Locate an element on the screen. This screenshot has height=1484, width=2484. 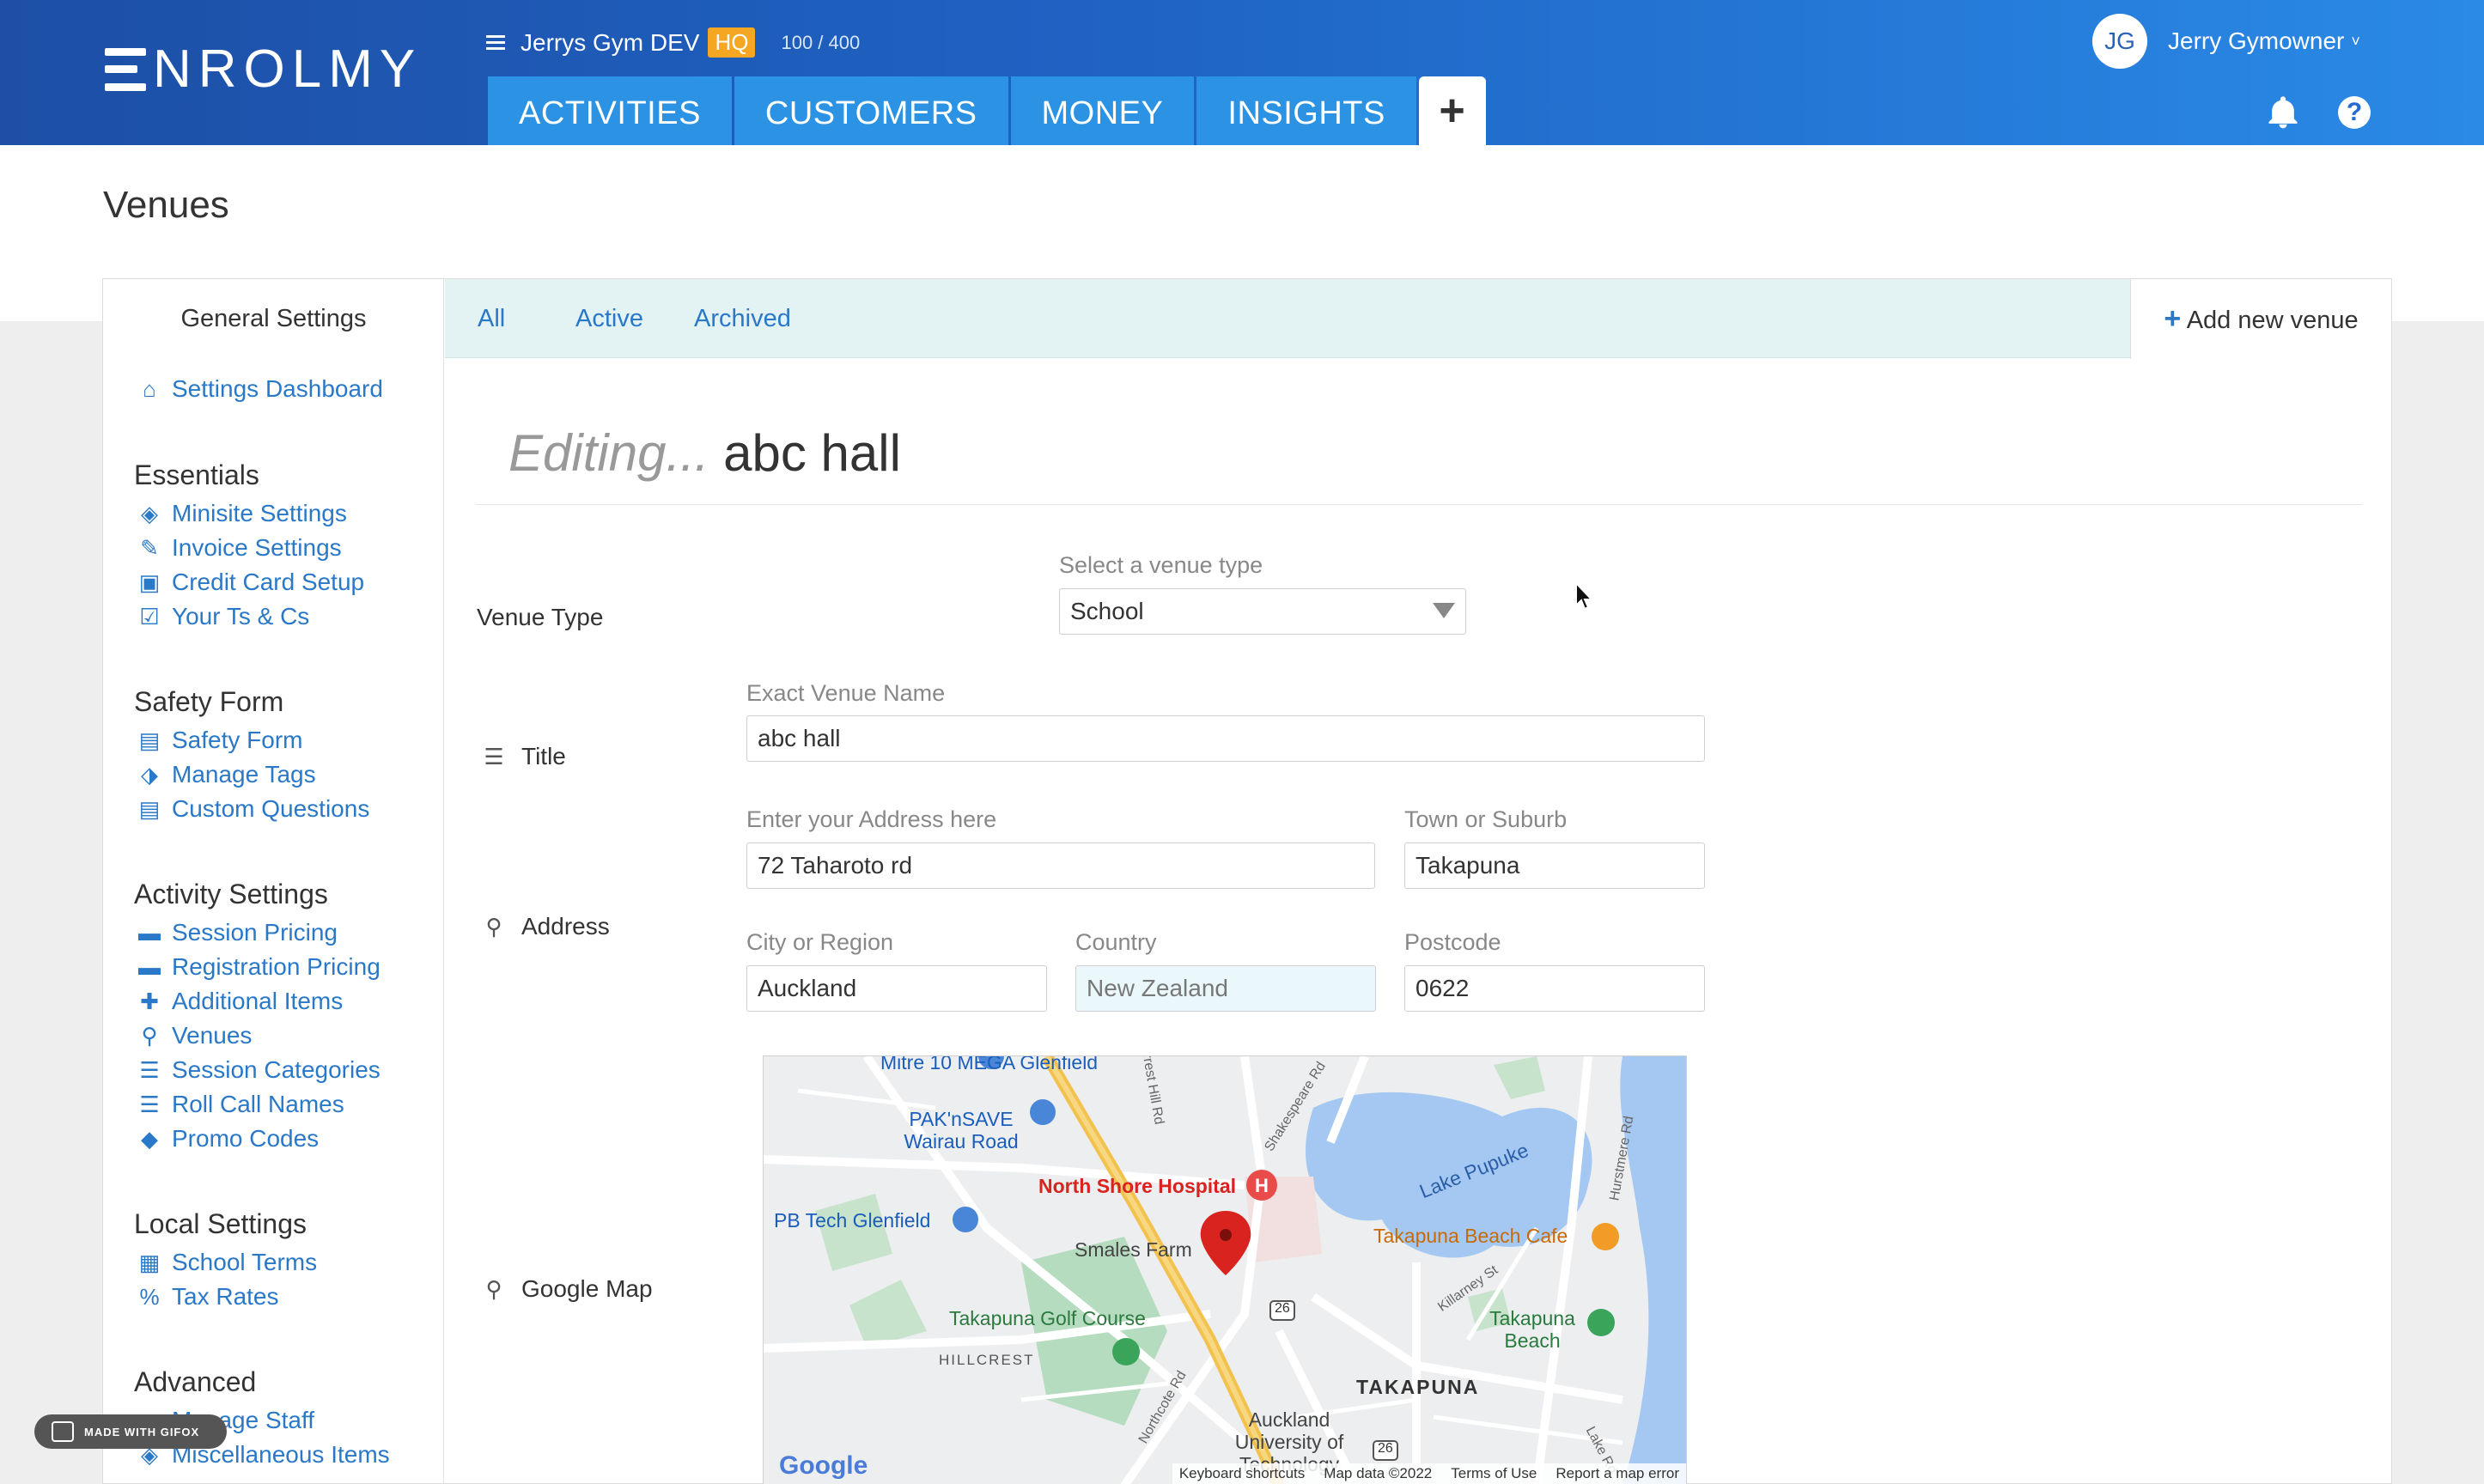
user-avatar: JG is located at coordinates (2119, 41).